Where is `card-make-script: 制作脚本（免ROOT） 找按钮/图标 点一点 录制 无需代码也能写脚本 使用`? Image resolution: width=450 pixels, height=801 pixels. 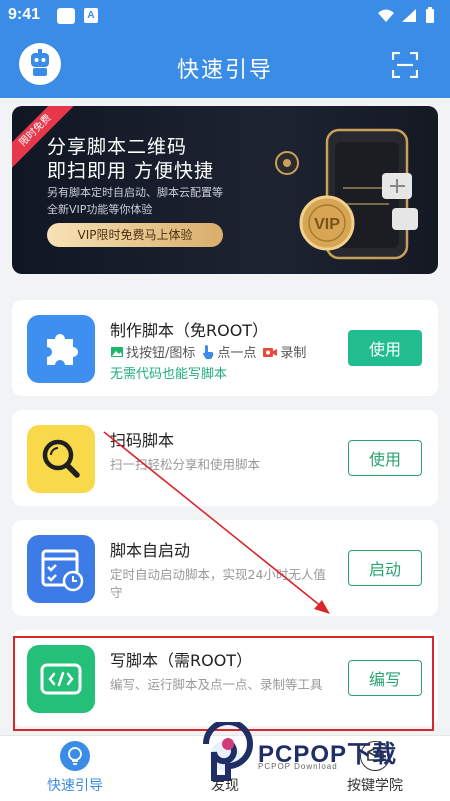 card-make-script: 制作脚本（免ROOT） 找按钮/图标 点一点 录制 无需代码也能写脚本 使用 is located at coordinates (225, 348).